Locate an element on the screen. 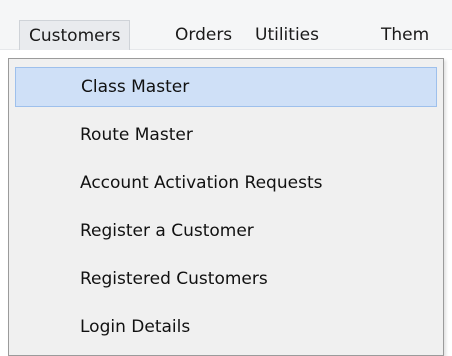  menu-utilities: Utilities is located at coordinates (287, 35).